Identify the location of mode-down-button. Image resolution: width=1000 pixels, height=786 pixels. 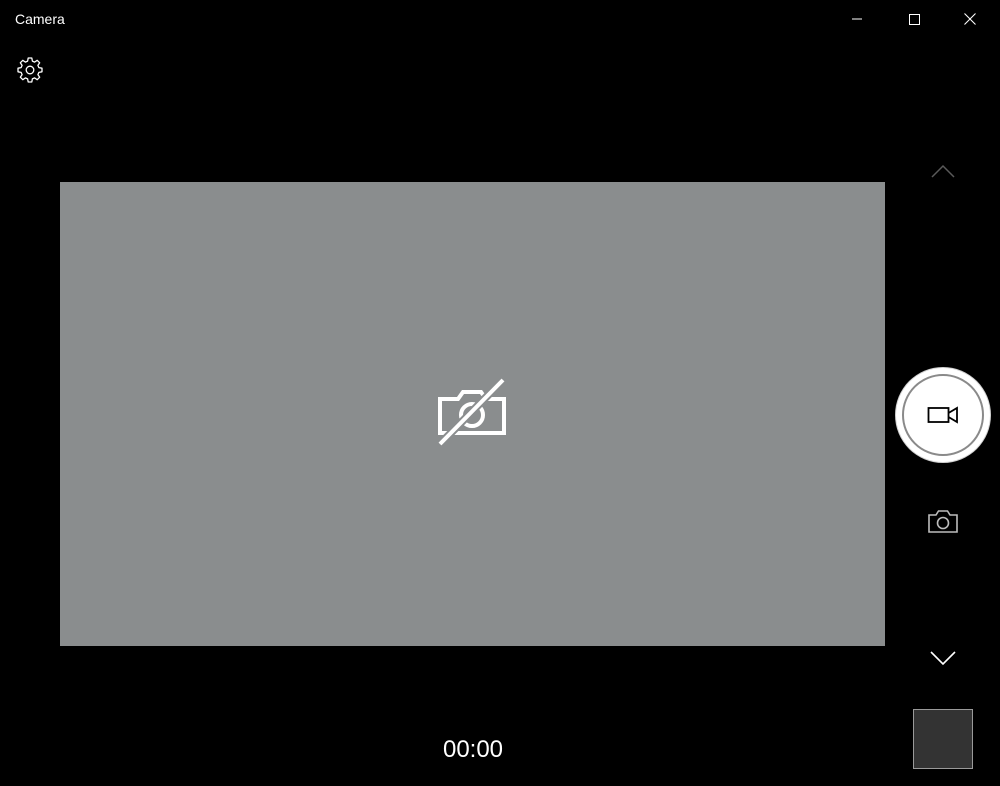
(943, 658).